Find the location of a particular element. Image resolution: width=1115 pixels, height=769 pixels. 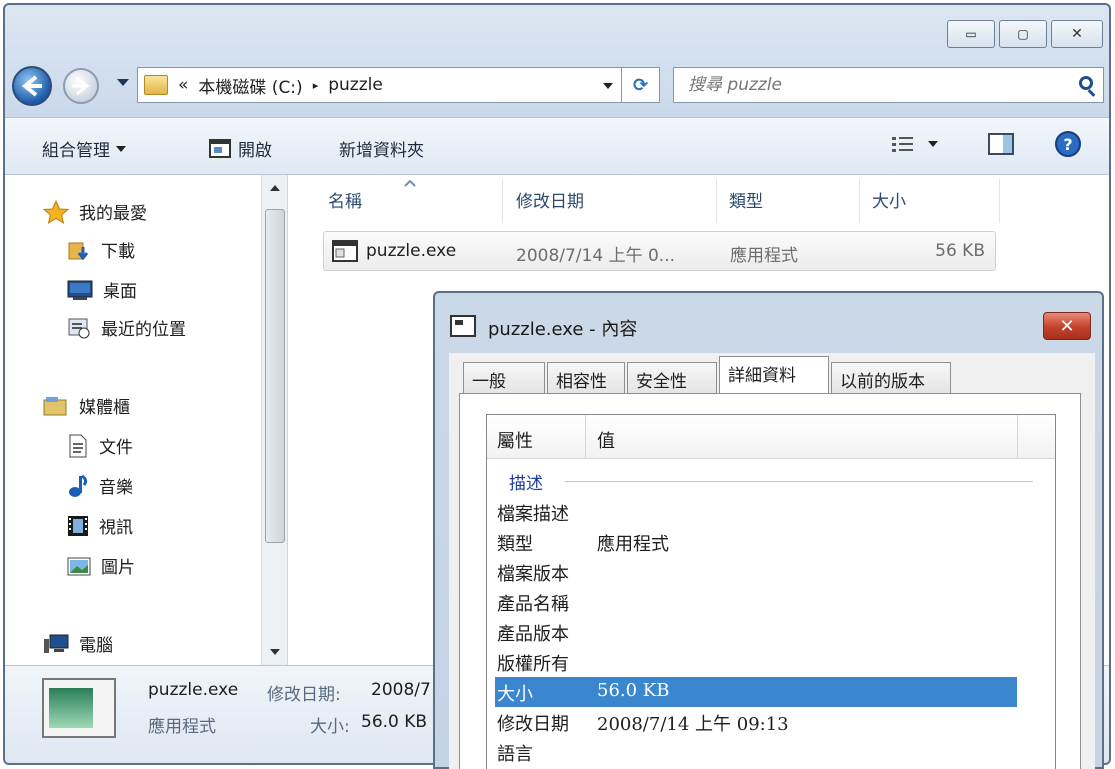

breadcrumb-local-disk: 本機磁碟 (C:) is located at coordinates (250, 85).